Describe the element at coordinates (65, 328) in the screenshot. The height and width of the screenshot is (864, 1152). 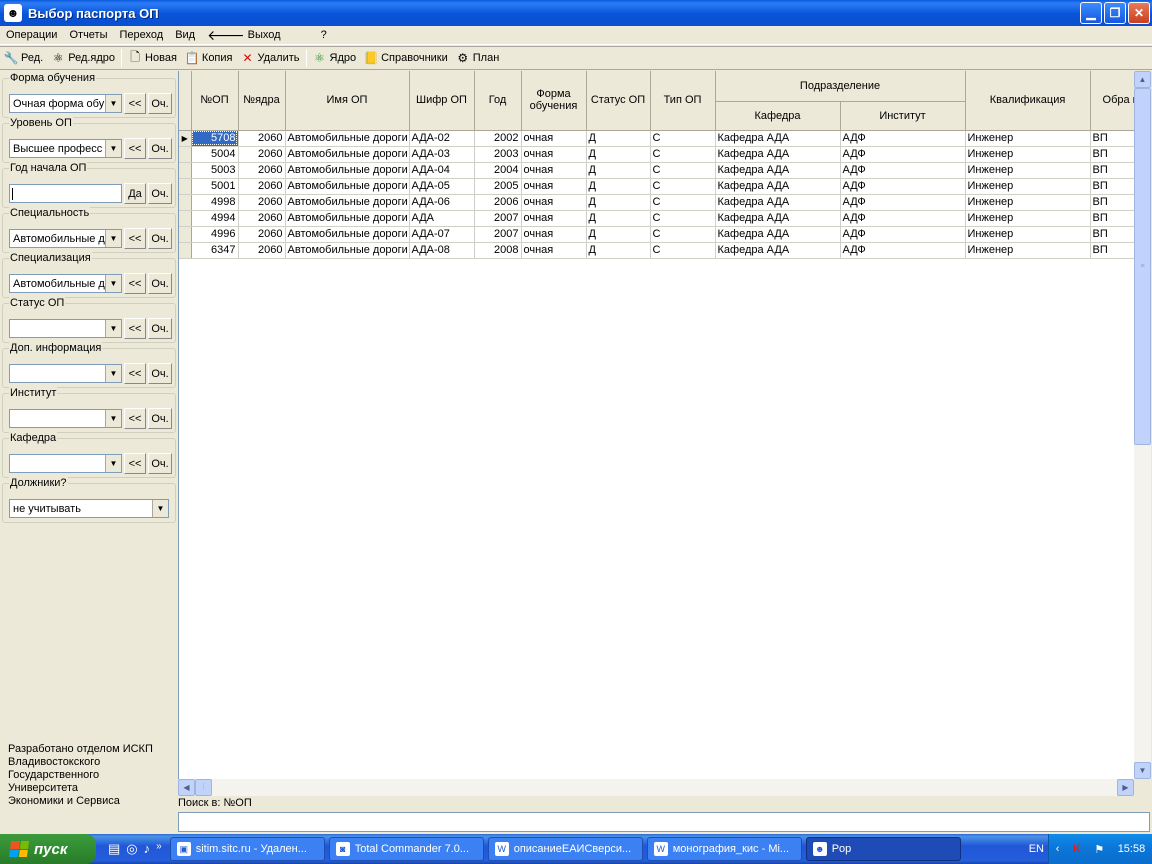
I see `status-select: ▼` at that location.